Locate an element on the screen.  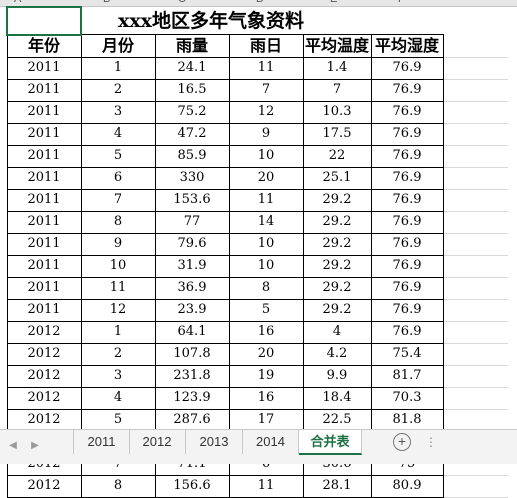
header-month: 月份 is located at coordinates (118, 46).